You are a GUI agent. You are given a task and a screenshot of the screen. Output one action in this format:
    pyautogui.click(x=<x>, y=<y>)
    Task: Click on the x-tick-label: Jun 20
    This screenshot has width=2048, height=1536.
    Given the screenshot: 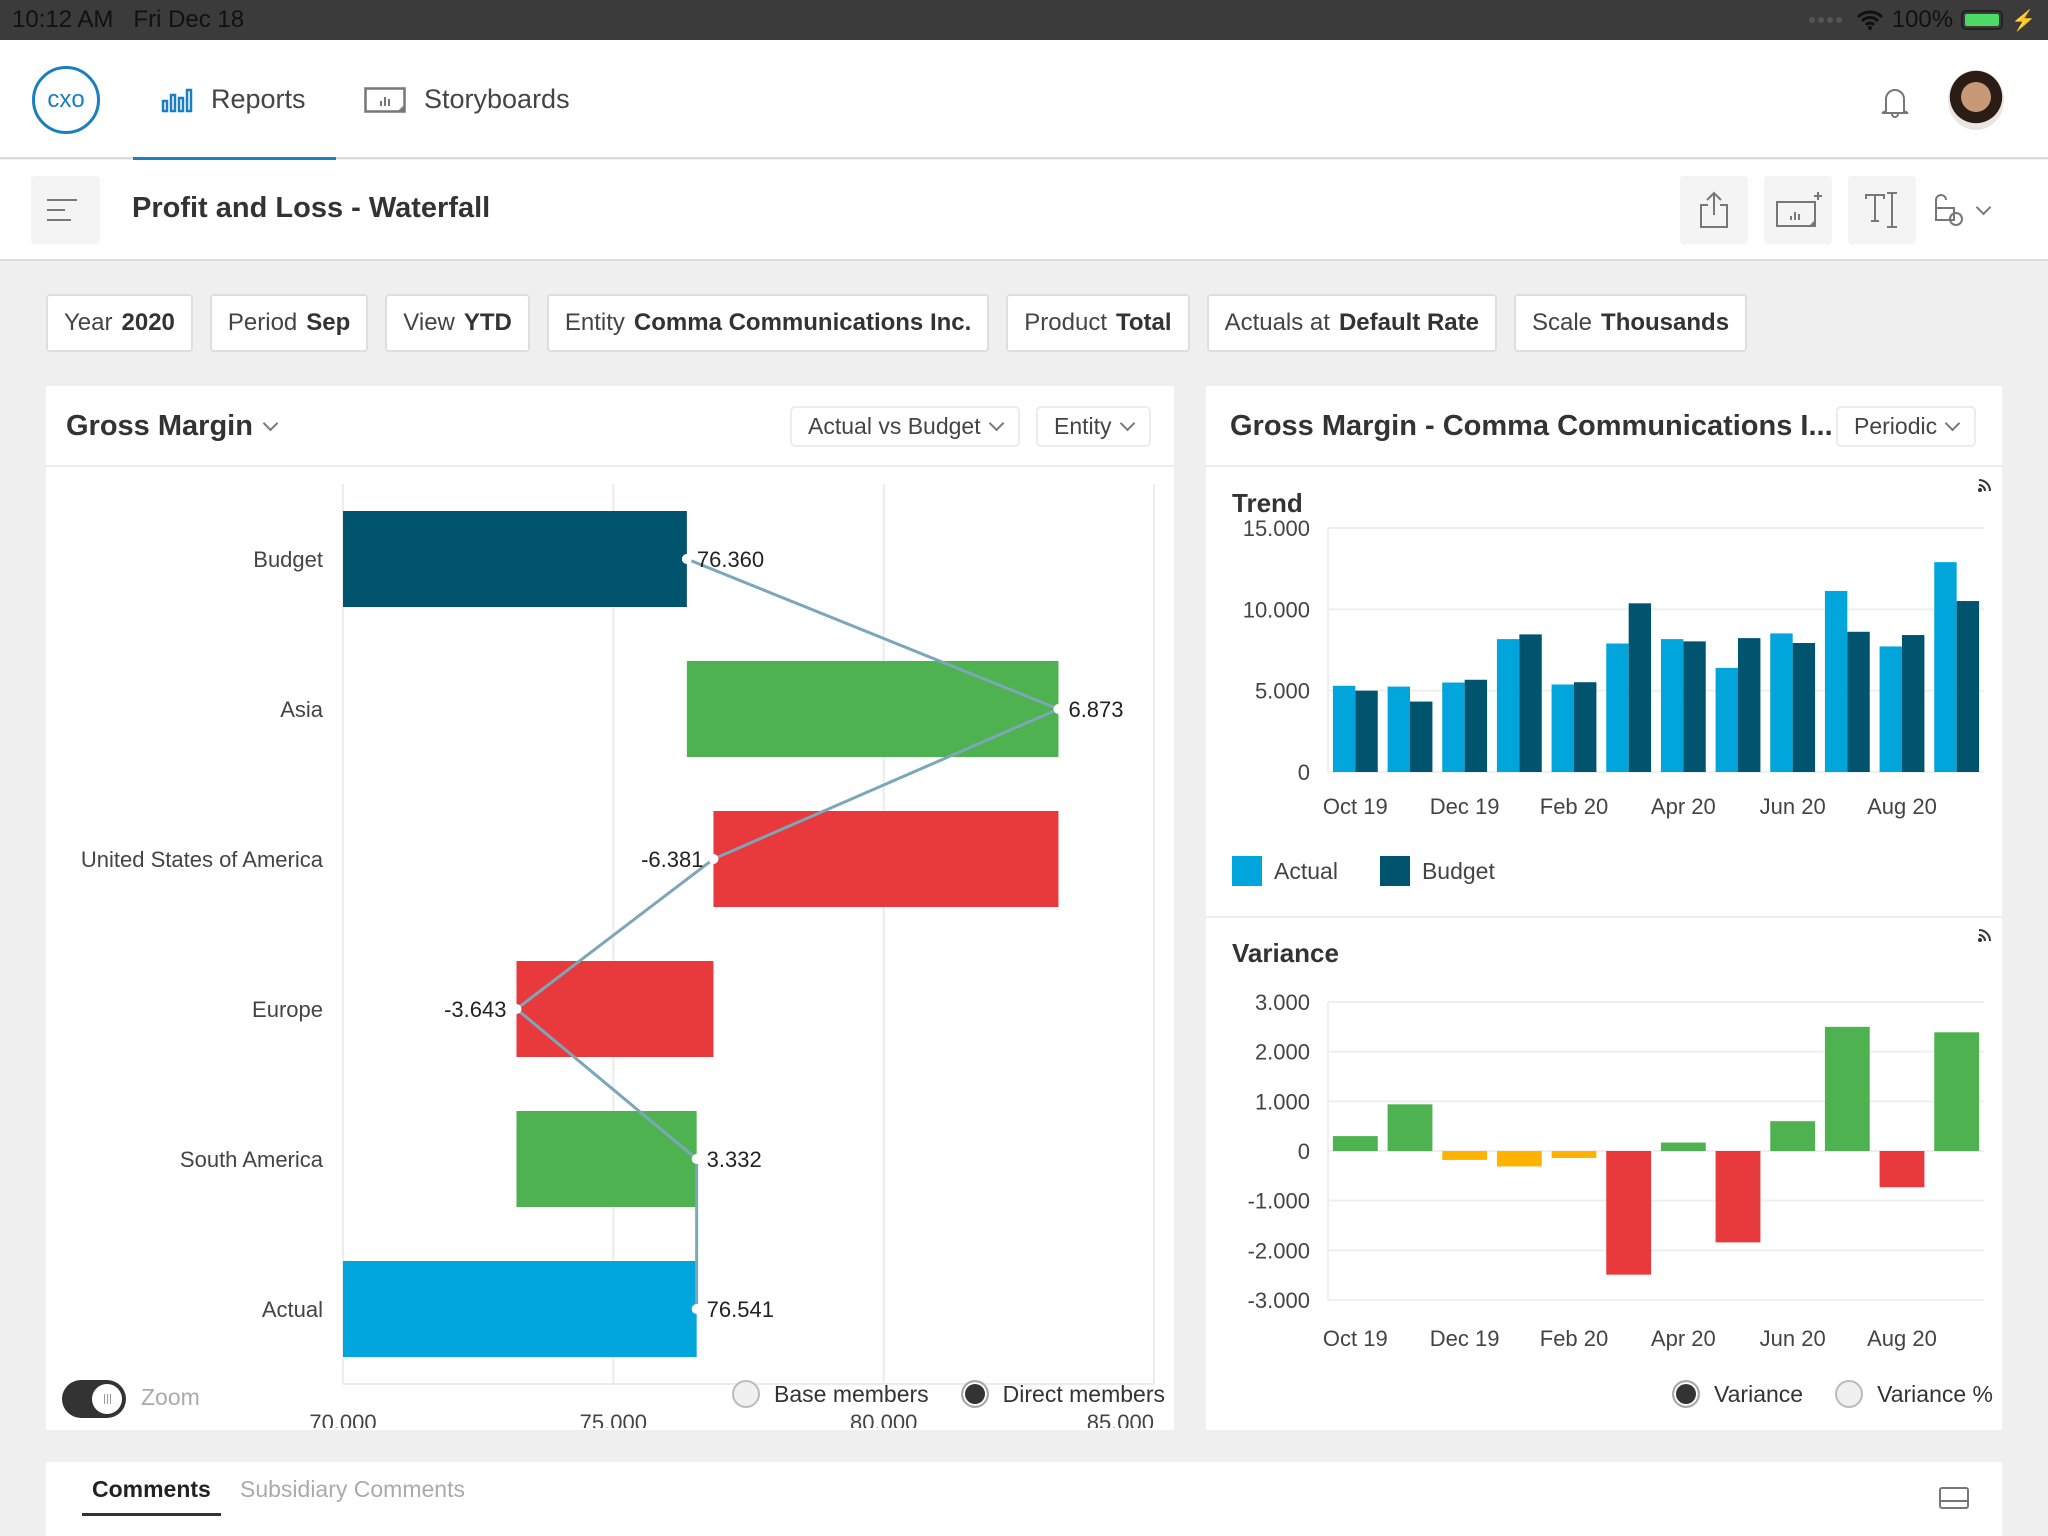 What is the action you would take?
    pyautogui.click(x=1793, y=806)
    